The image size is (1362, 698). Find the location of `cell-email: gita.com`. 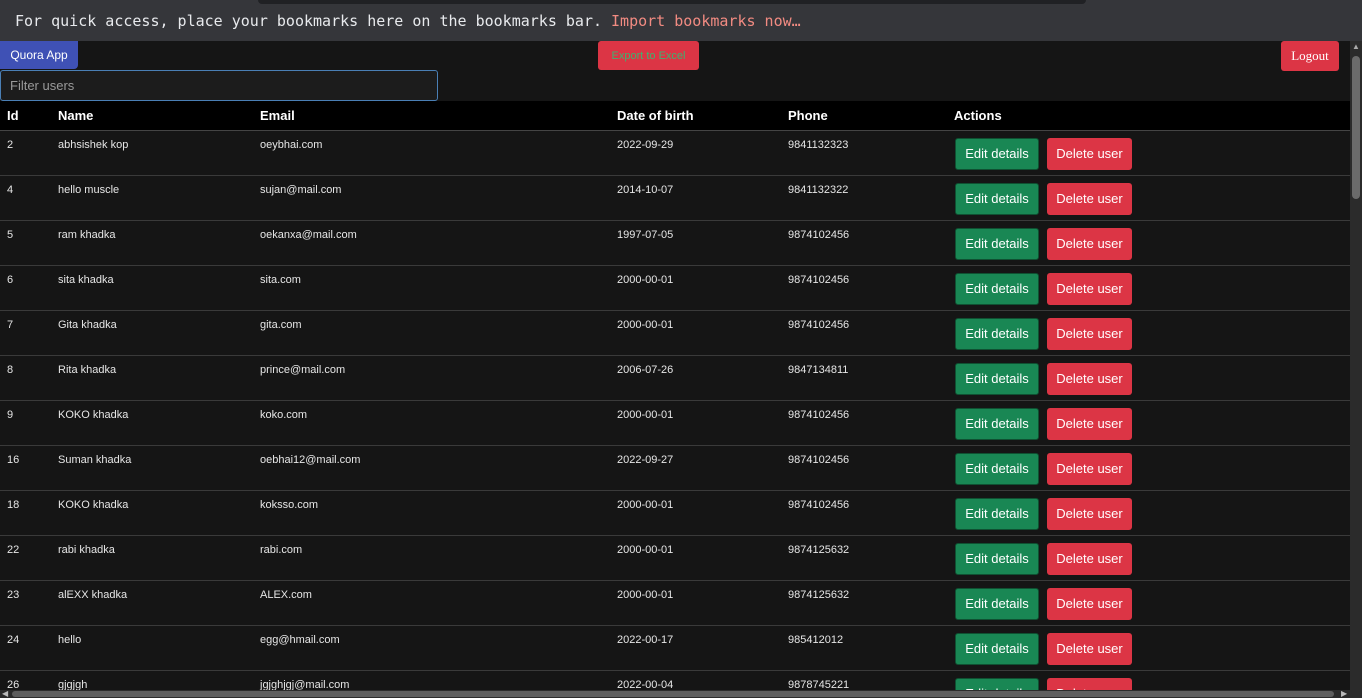

cell-email: gita.com is located at coordinates (431, 333).